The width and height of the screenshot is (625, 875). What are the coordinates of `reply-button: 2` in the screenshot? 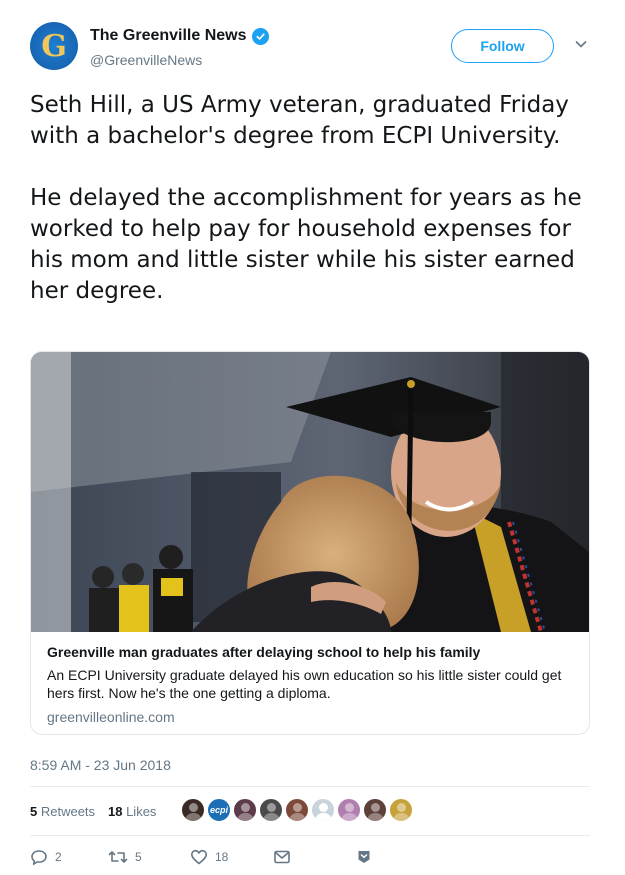 It's located at (46, 857).